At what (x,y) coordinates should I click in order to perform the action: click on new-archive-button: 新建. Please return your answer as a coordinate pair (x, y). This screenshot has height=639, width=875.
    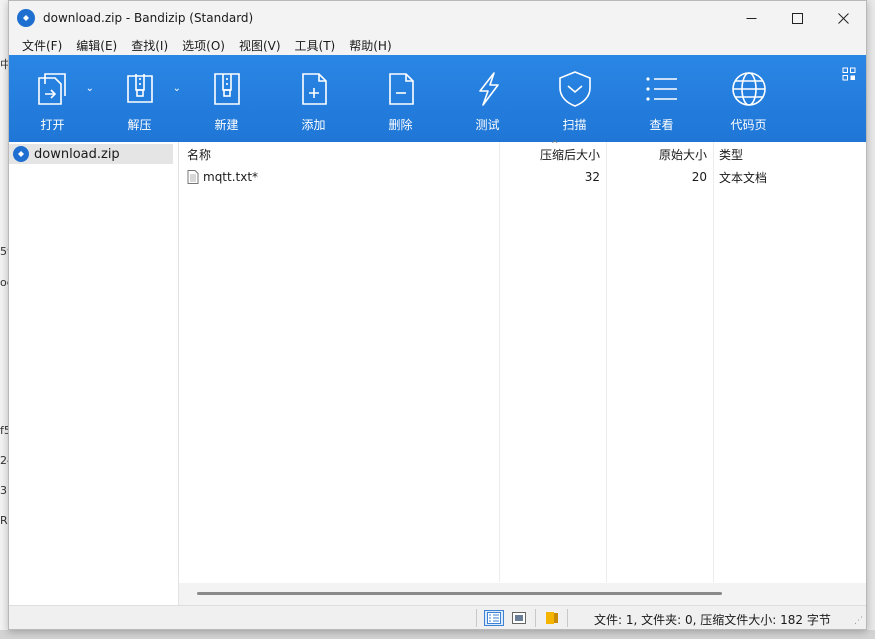
    Looking at the image, I should click on (226, 98).